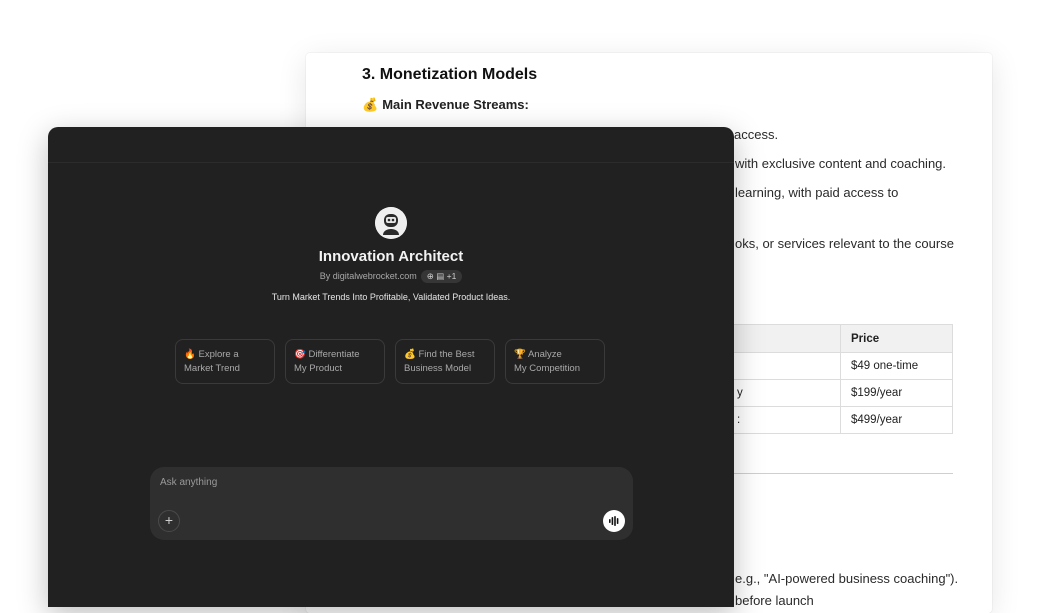 Image resolution: width=1040 pixels, height=613 pixels. I want to click on gpt-title: Innovation Architect, so click(391, 256).